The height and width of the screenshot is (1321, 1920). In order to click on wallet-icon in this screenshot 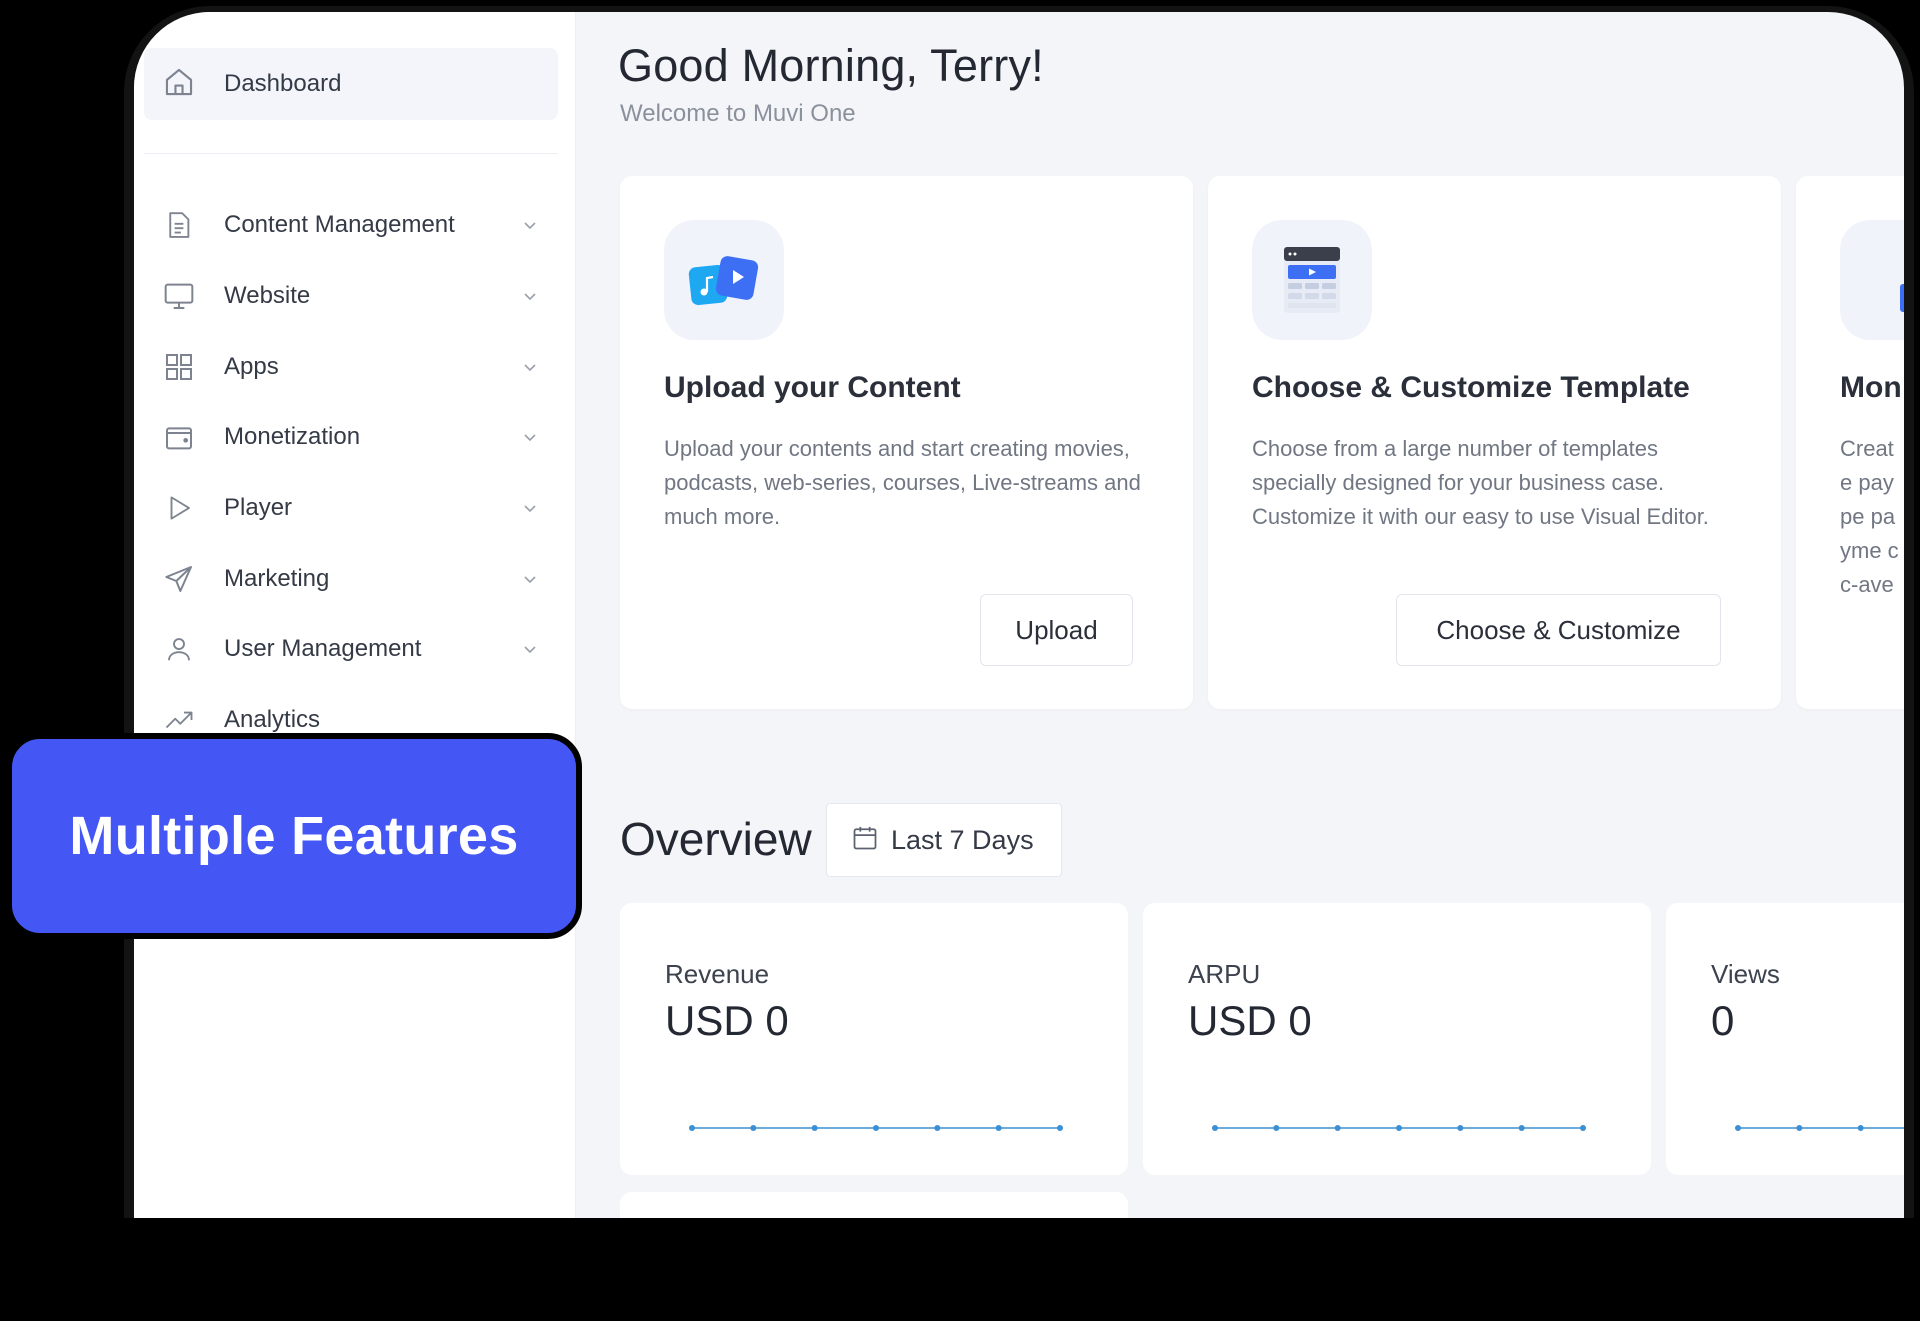, I will do `click(179, 437)`.